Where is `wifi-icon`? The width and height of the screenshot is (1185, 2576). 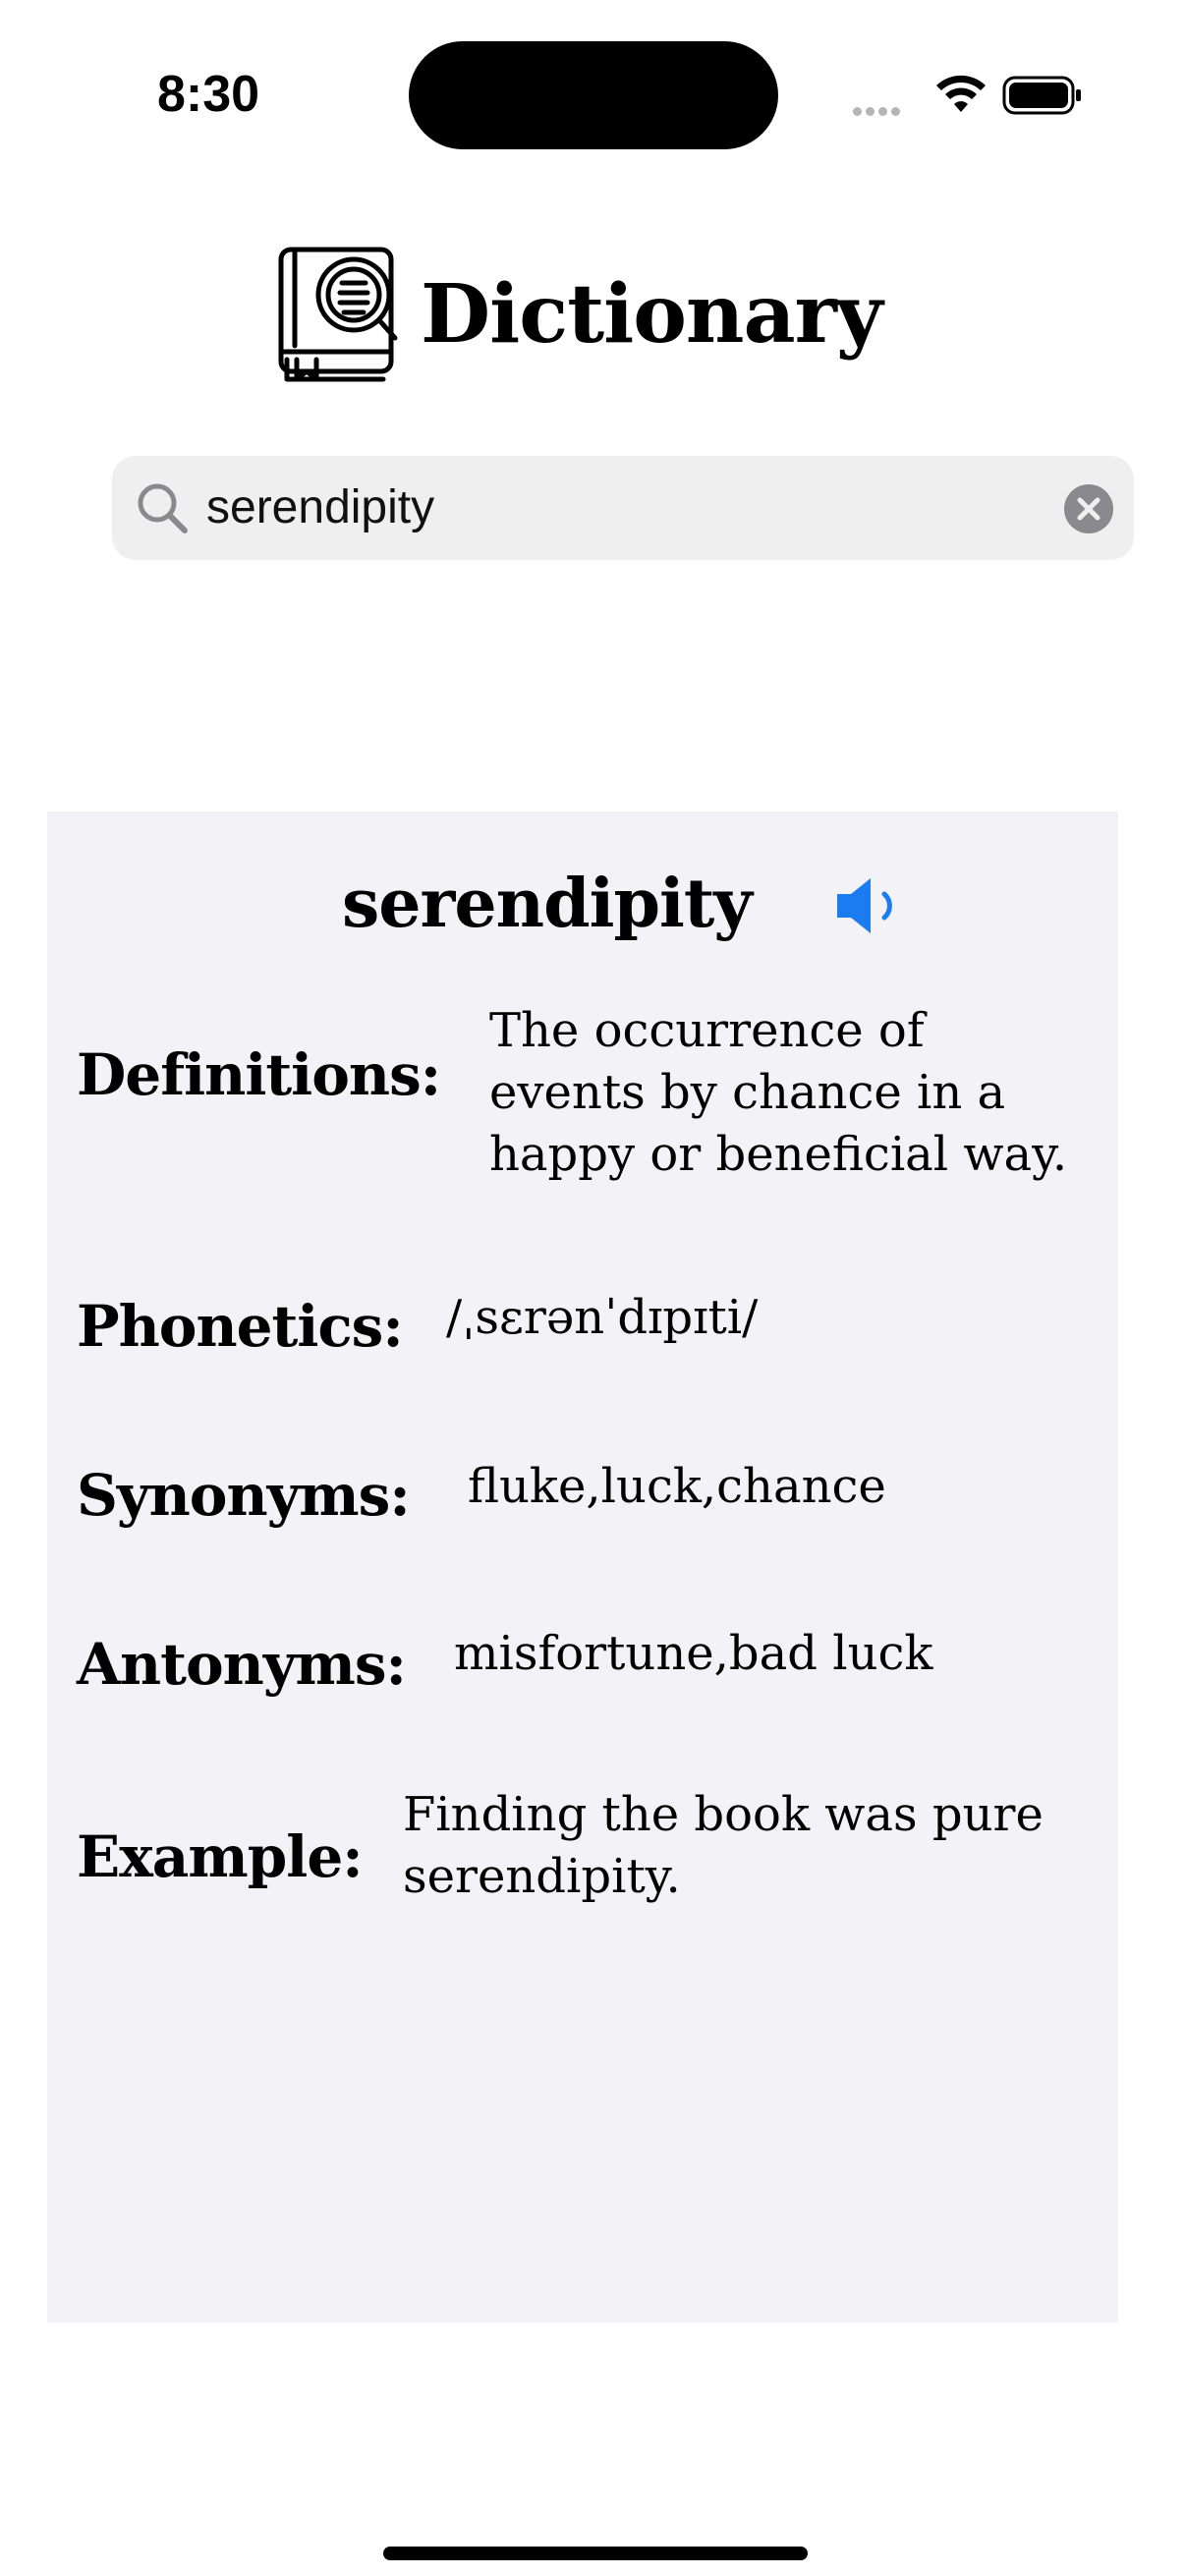
wifi-icon is located at coordinates (961, 93).